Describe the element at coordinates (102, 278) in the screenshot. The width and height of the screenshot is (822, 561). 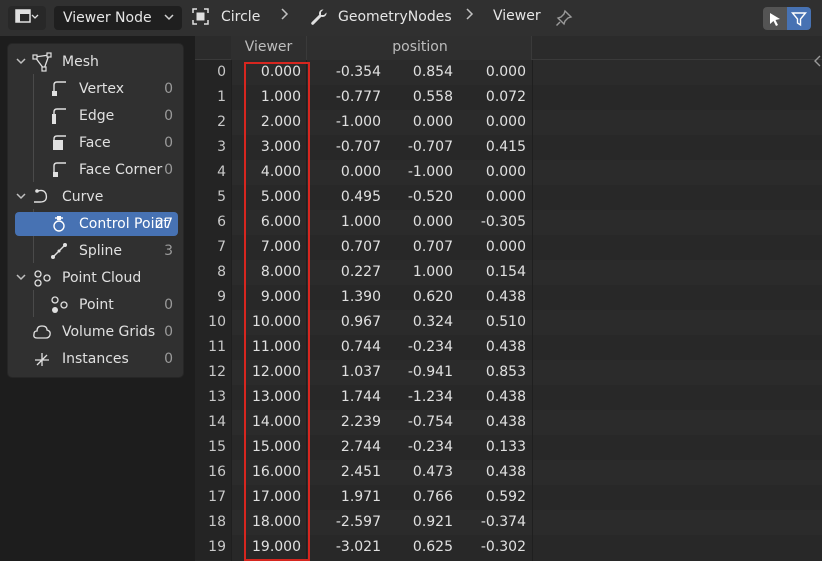
I see `sidebar-item-label: Point Cloud` at that location.